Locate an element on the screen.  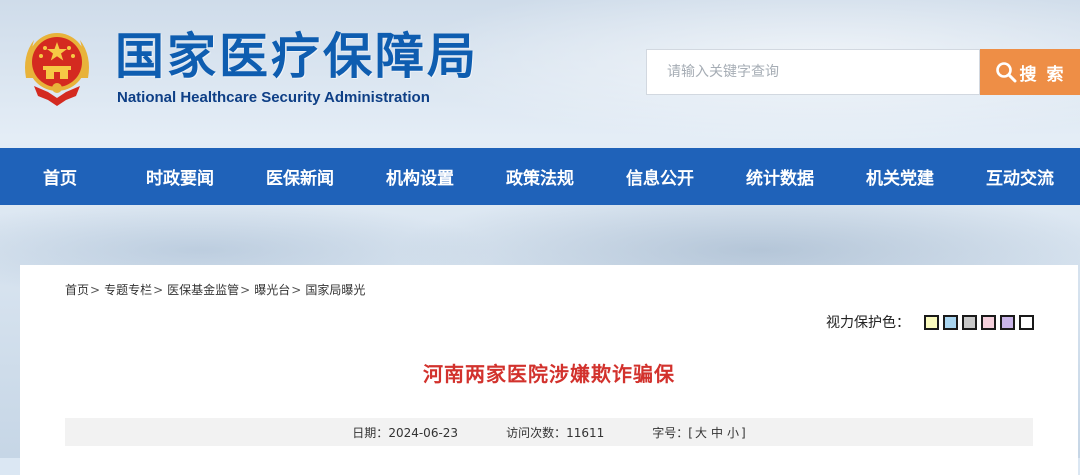
eye-care-colors: 视力保护色： is located at coordinates (930, 322).